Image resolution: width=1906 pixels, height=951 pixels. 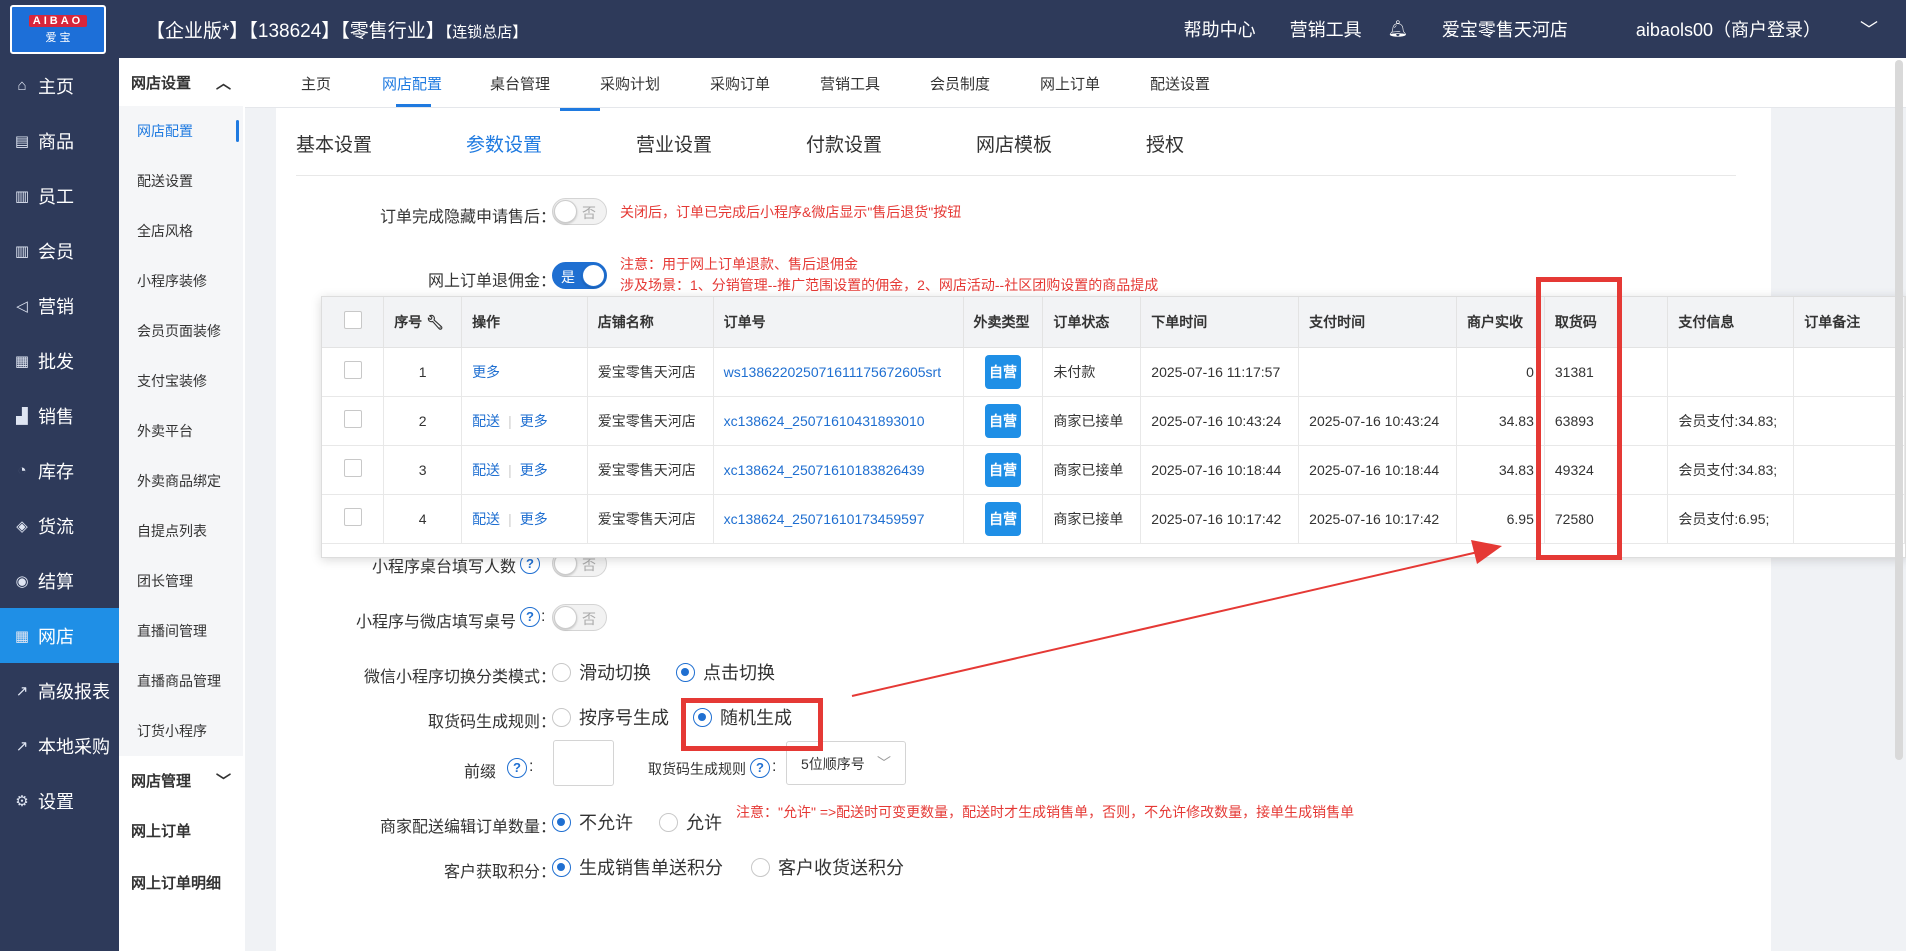 I want to click on arrow-head, so click(x=1486, y=552).